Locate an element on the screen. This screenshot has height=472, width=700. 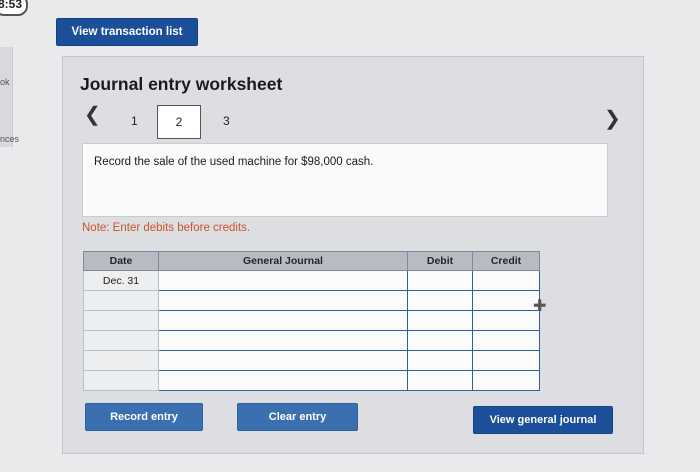
side-panel-edge is located at coordinates (6, 97).